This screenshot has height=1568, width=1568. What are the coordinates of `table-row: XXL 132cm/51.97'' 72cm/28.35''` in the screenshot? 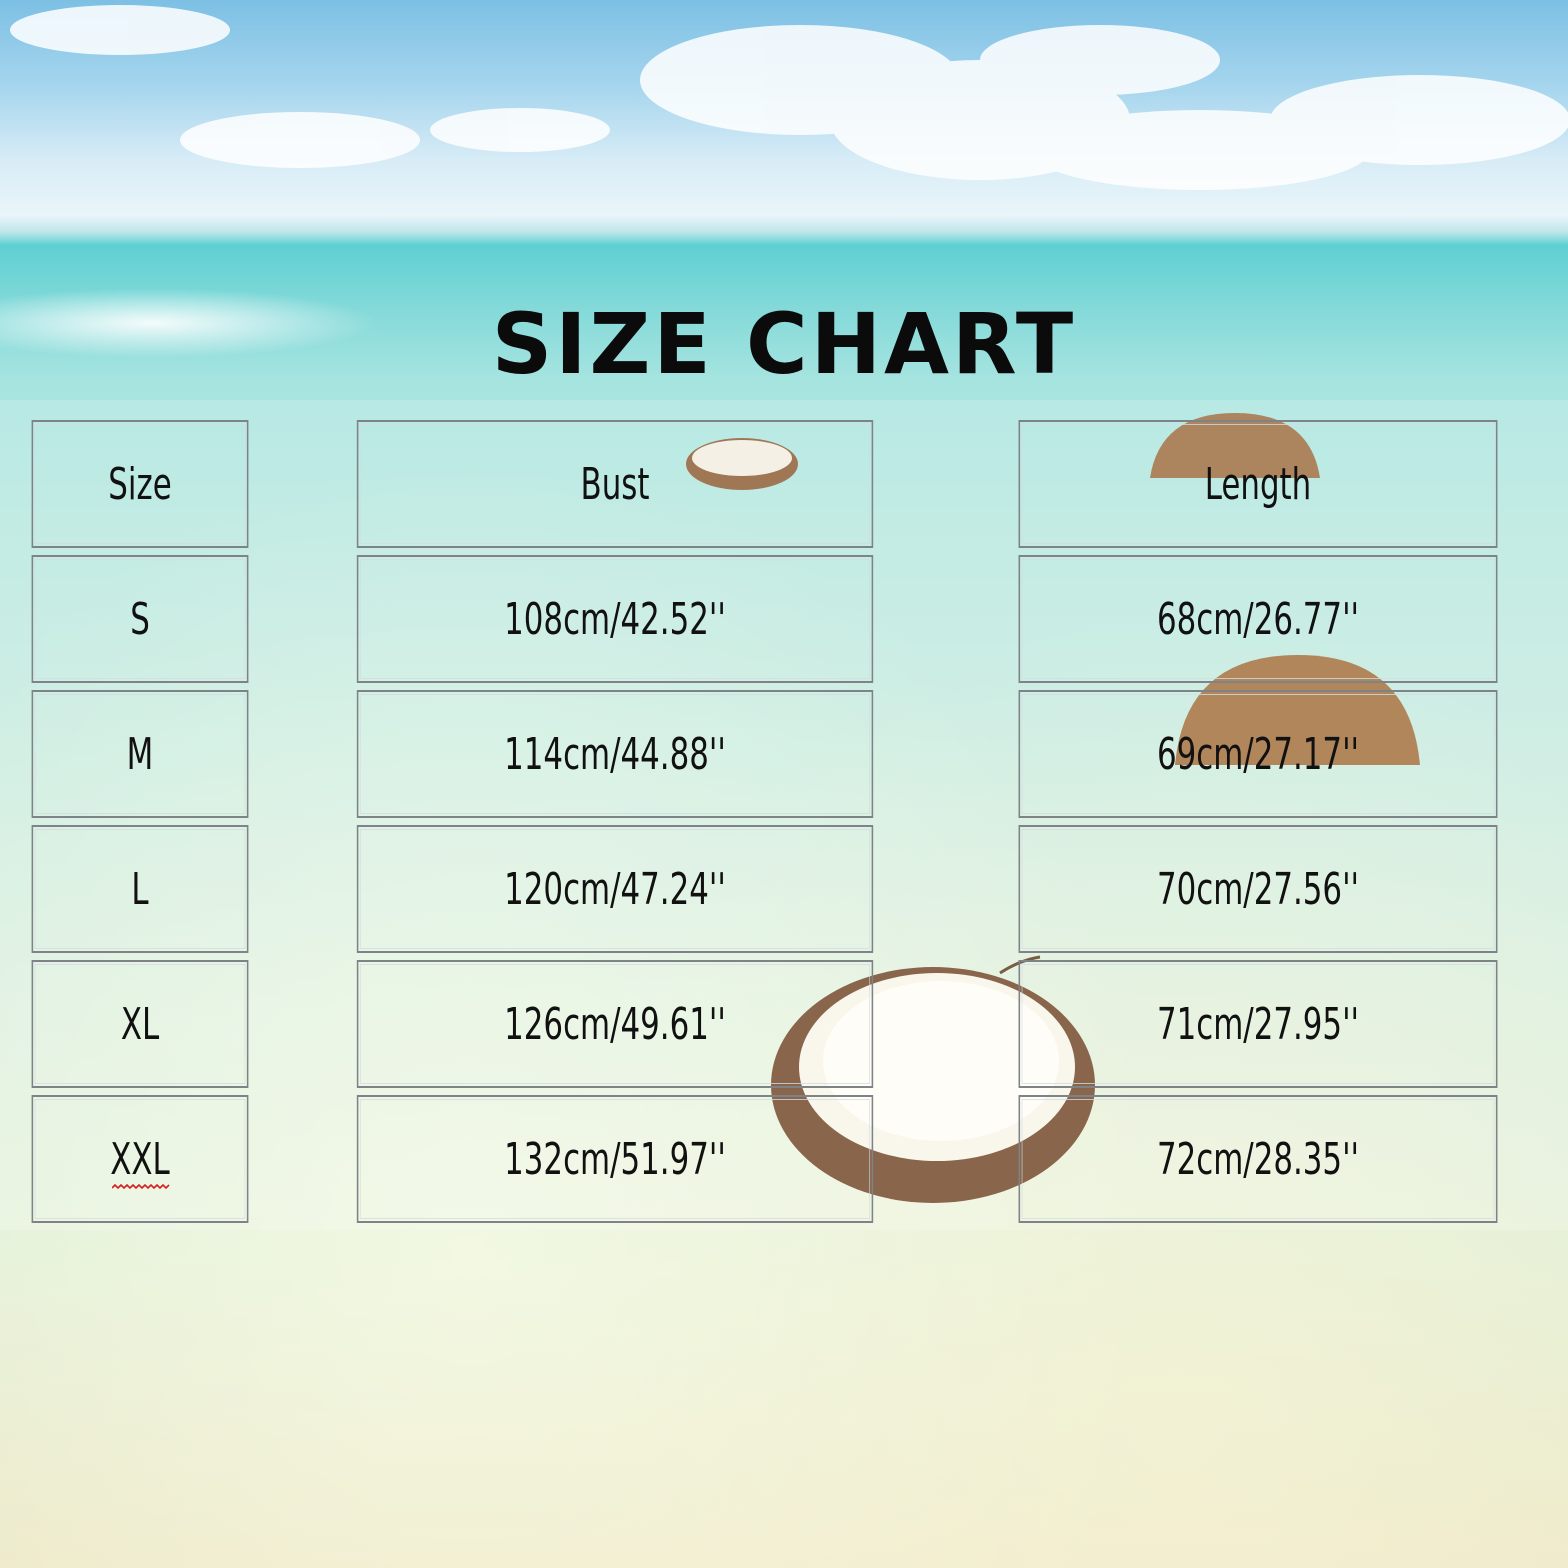 It's located at (784, 1159).